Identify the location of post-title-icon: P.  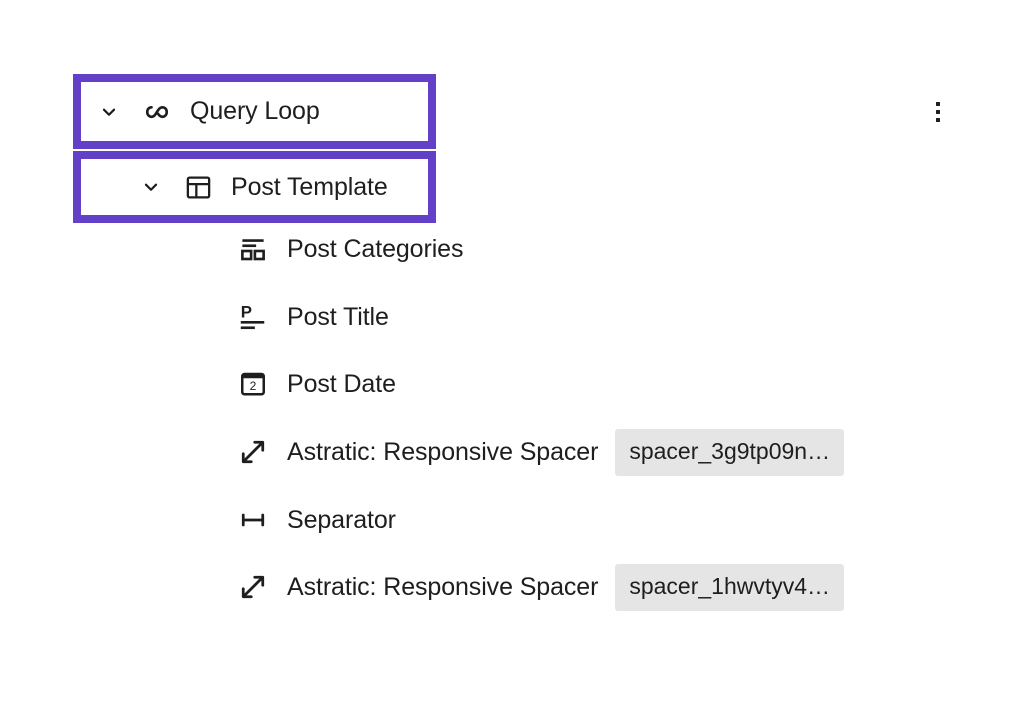
(253, 317).